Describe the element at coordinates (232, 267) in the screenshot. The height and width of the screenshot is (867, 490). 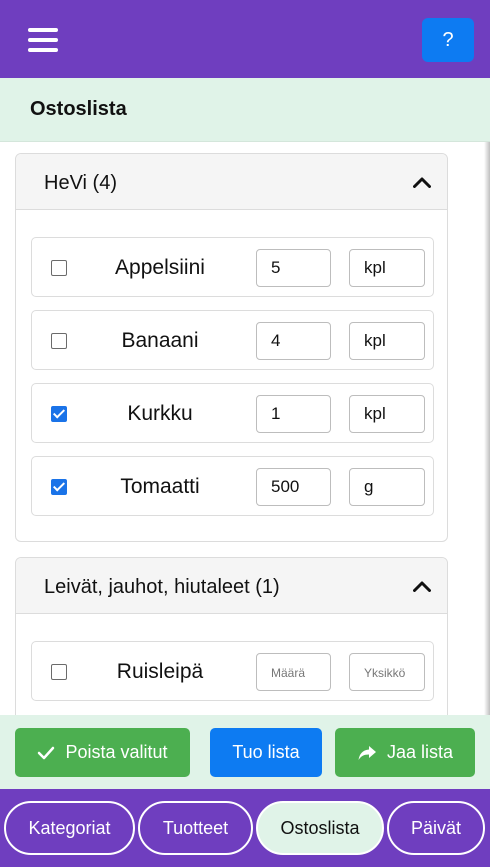
I see `list-item: Appelsiini` at that location.